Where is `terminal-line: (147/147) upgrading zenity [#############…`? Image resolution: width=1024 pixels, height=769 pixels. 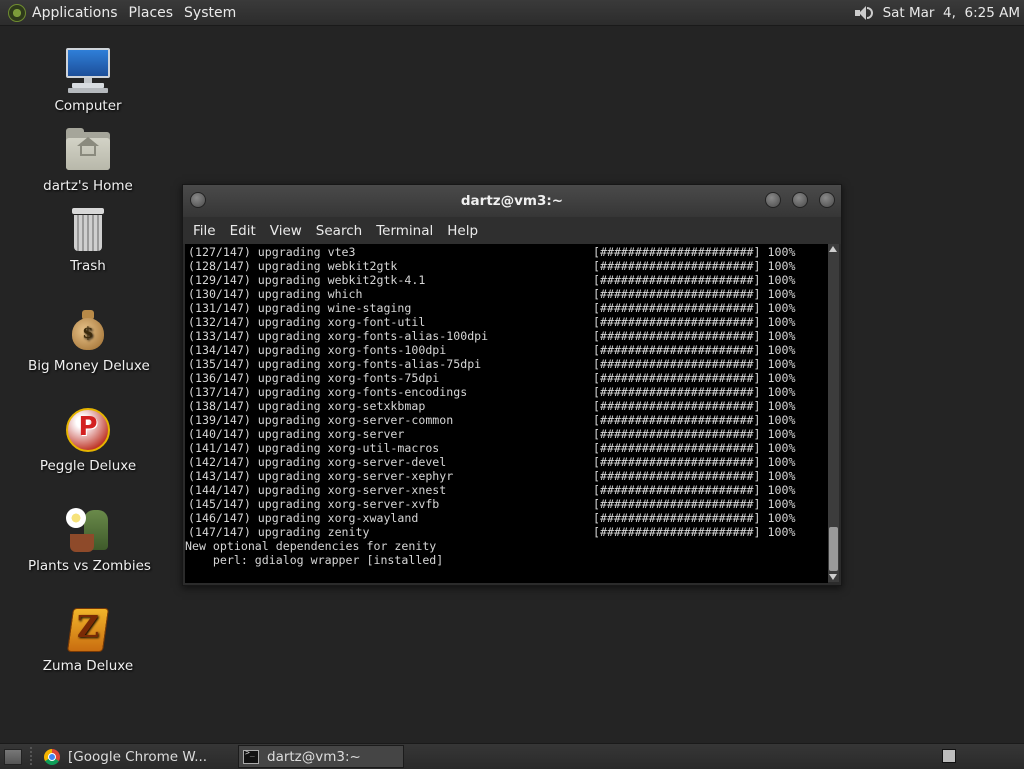
terminal-line: (147/147) upgrading zenity [#############… is located at coordinates (506, 532).